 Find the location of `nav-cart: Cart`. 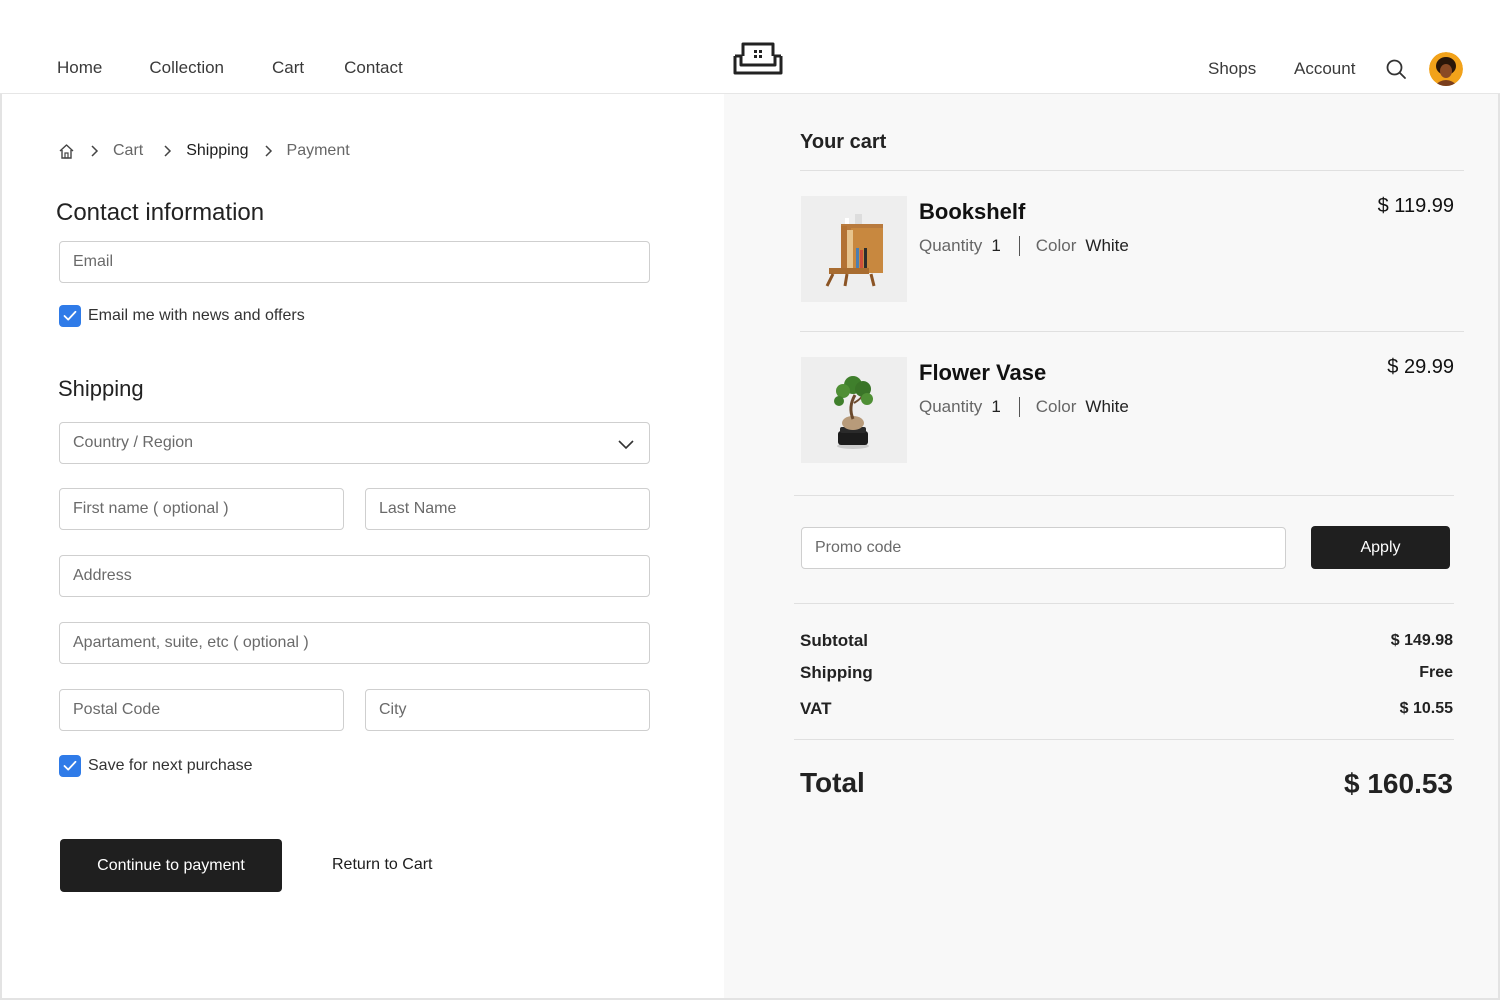

nav-cart: Cart is located at coordinates (288, 68).